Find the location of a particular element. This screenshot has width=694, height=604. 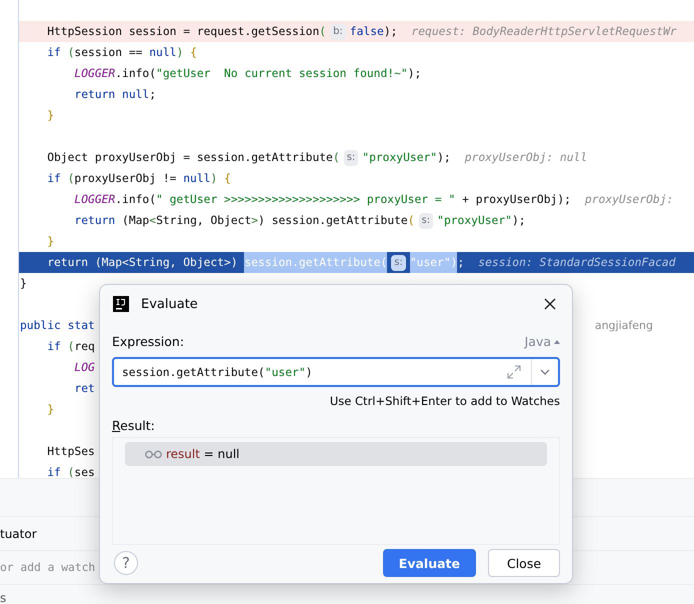

expand-icon is located at coordinates (514, 372).